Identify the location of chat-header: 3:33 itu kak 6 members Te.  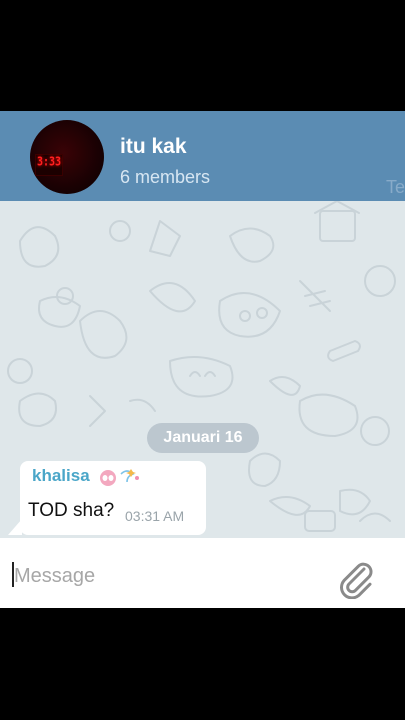
(202, 156).